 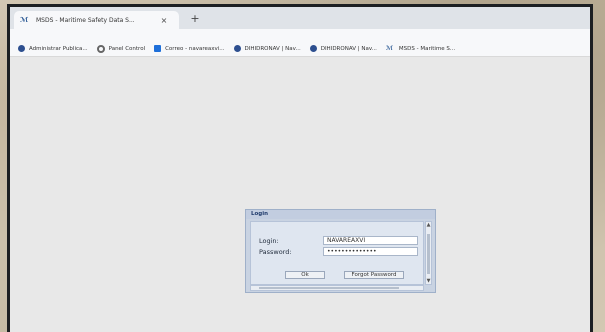 I want to click on dialog-title: Login, so click(x=340, y=214).